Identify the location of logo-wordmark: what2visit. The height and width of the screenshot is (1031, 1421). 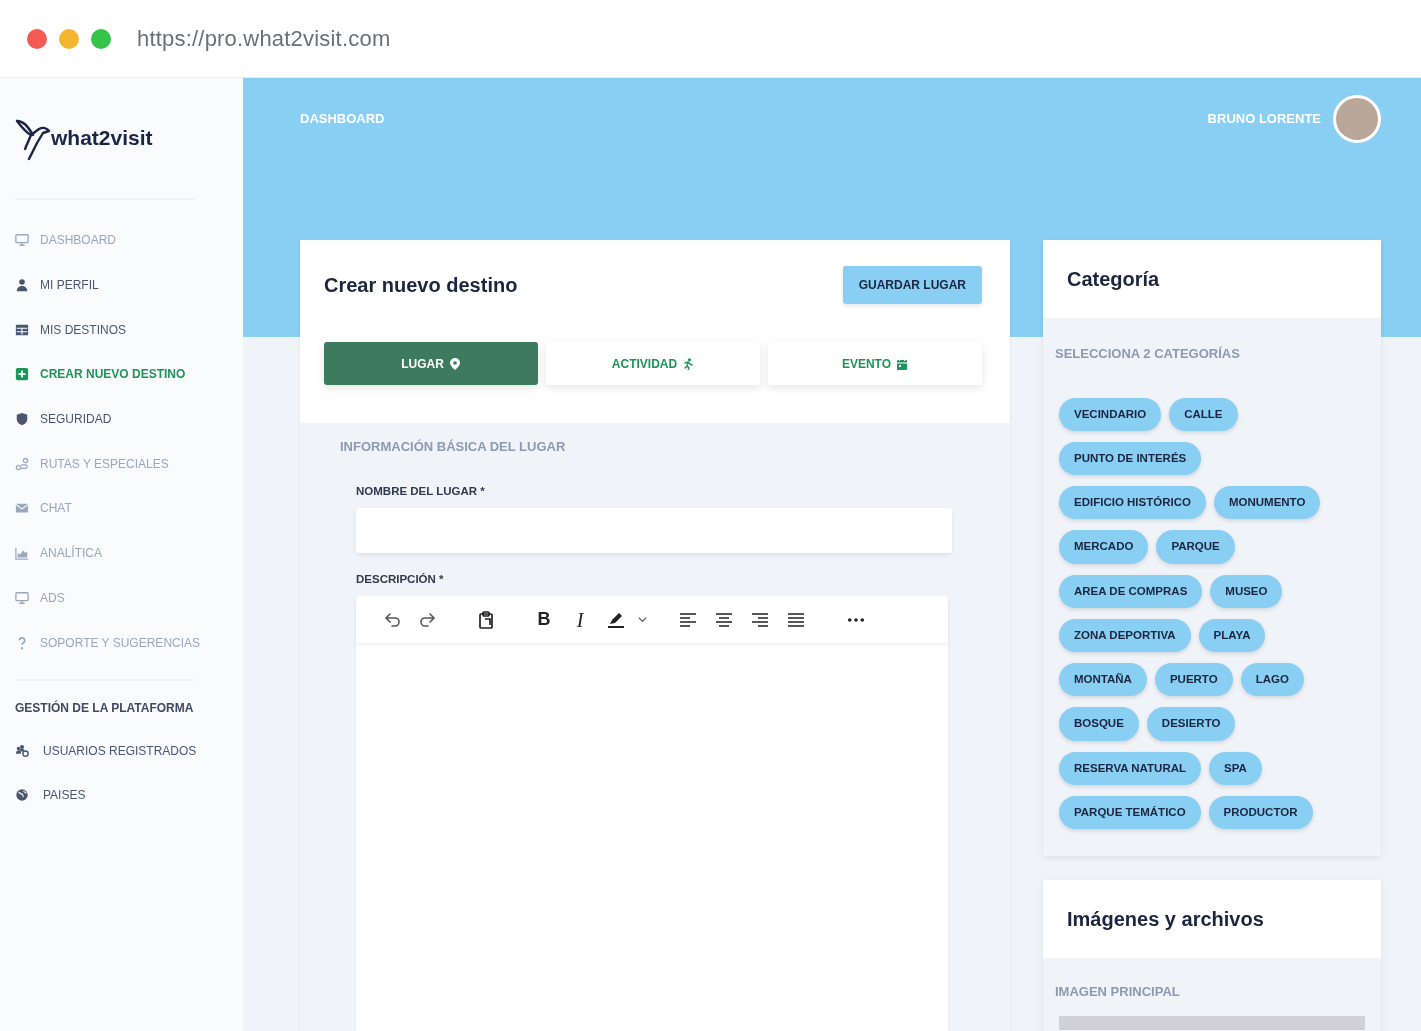
(102, 138).